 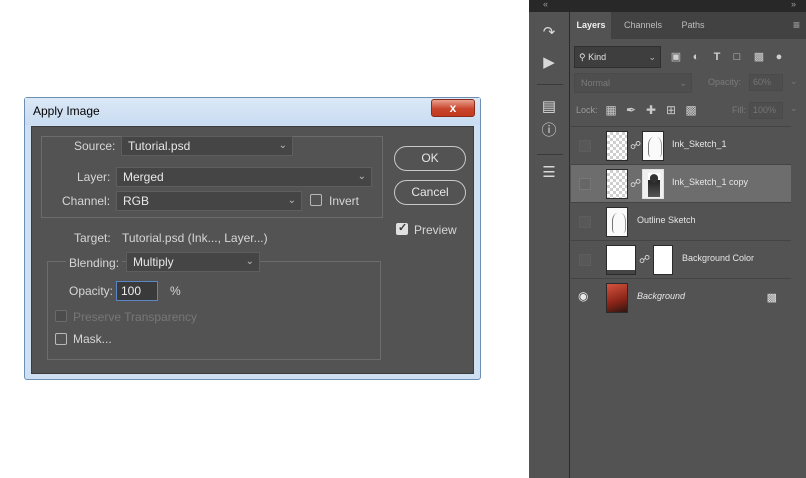 What do you see at coordinates (596, 83) in the screenshot?
I see `blend-mode-value: Normal` at bounding box center [596, 83].